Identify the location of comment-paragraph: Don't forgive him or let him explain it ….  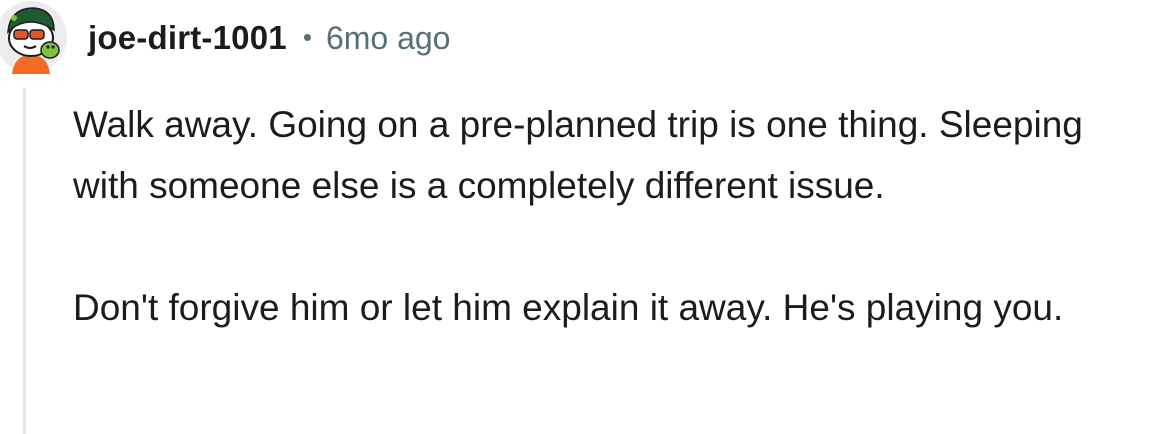
(568, 307).